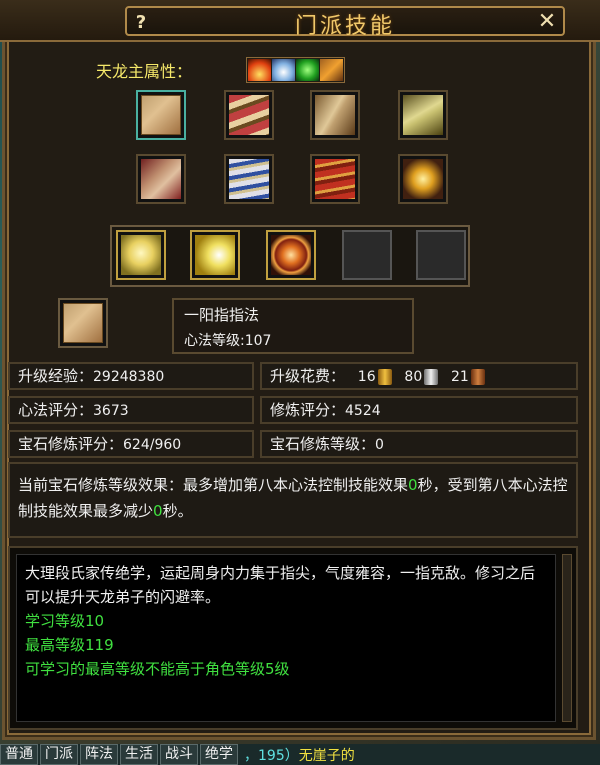  I want to click on cost-copper-value: 21, so click(460, 377).